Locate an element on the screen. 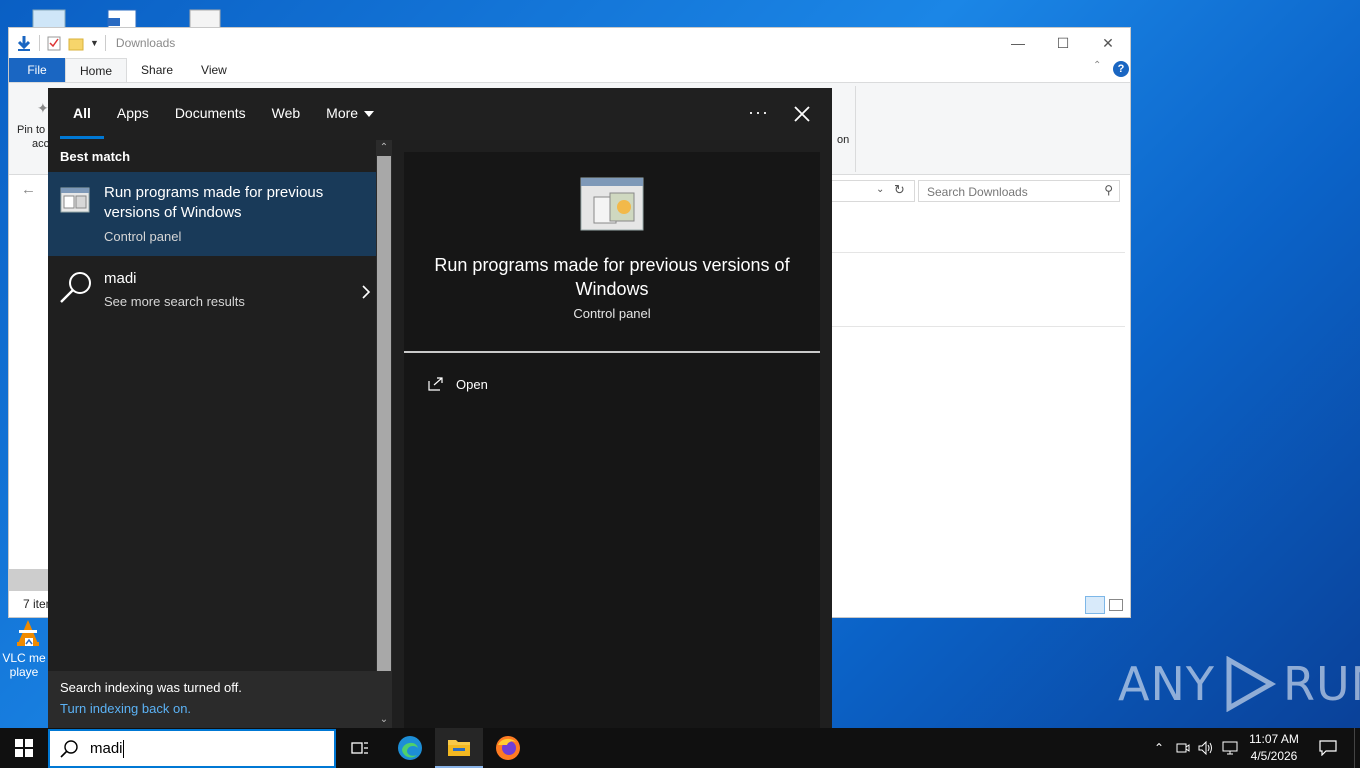 This screenshot has height=768, width=1360. collapse-ribbon-icon: ⌃ is located at coordinates (1097, 65).